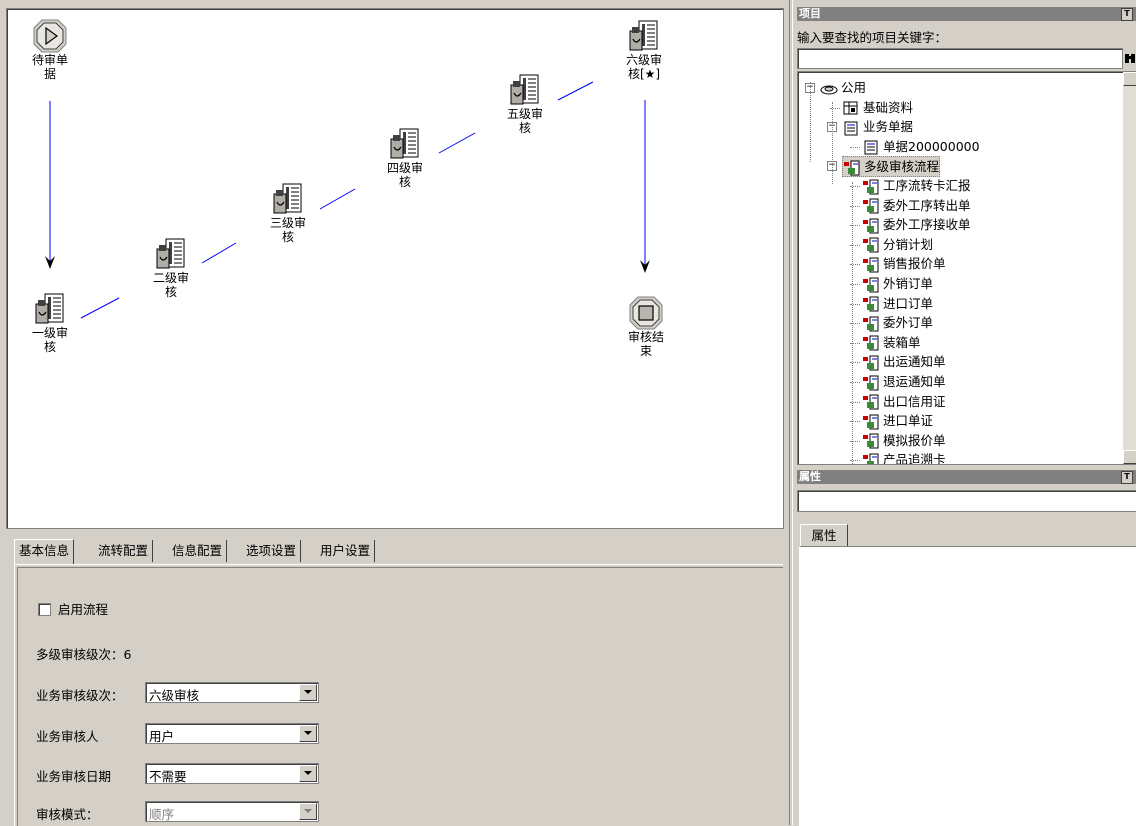 The width and height of the screenshot is (1136, 826). I want to click on flow-node-level6: 六级审 核[★], so click(644, 50).